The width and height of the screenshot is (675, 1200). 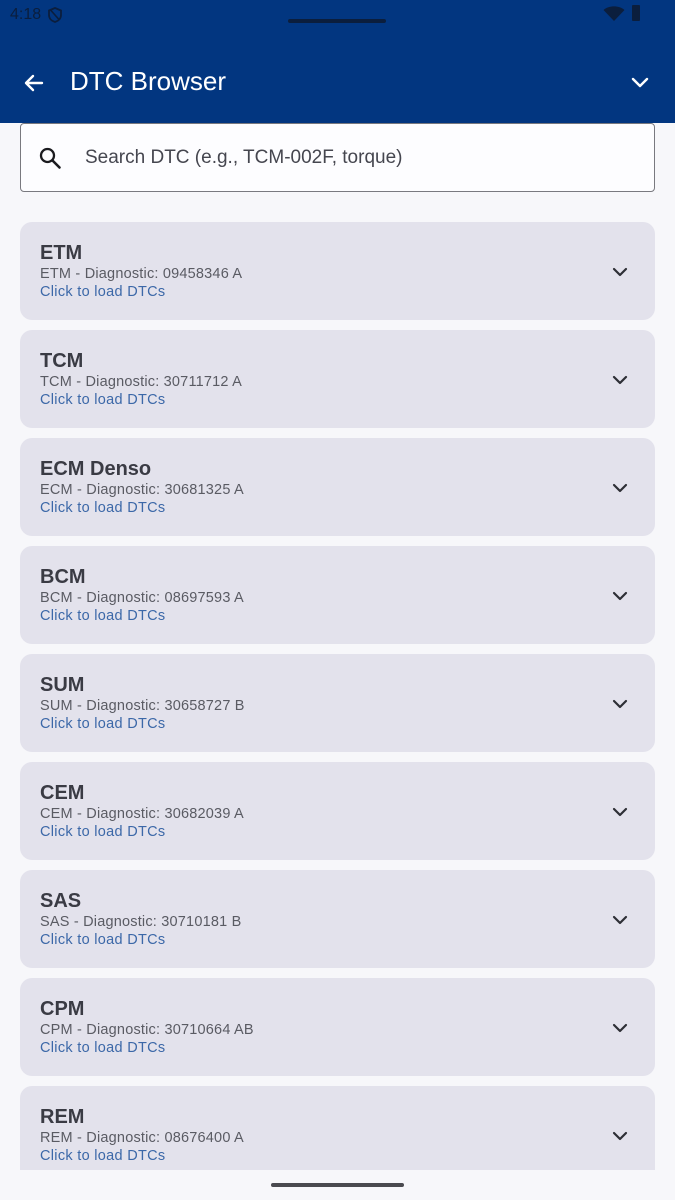 I want to click on search-field, so click(x=337, y=157).